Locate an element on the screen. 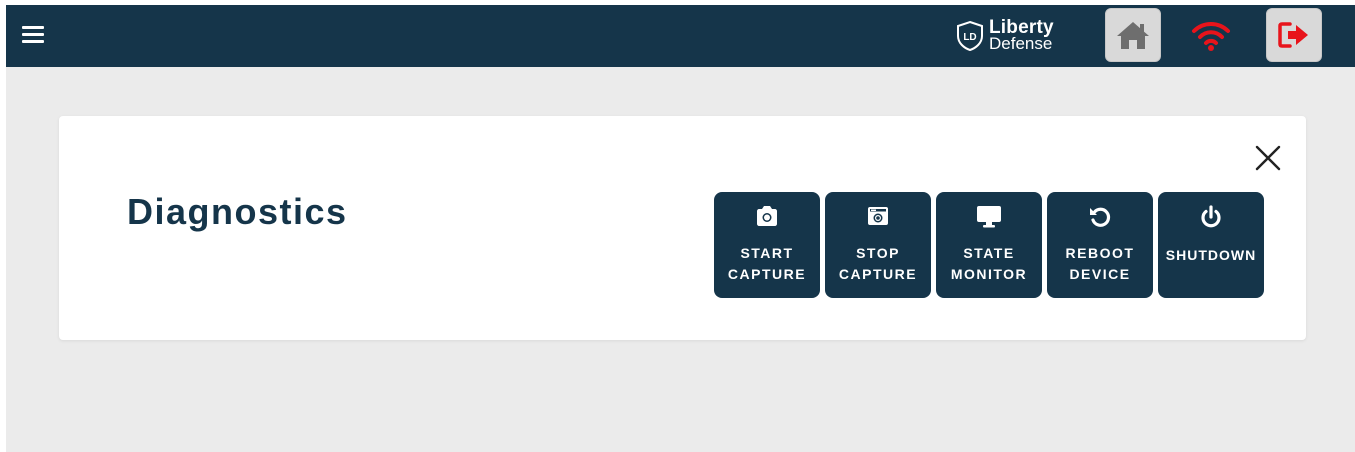 The height and width of the screenshot is (452, 1355). shutdown-button: SHUTDOWN is located at coordinates (1211, 245).